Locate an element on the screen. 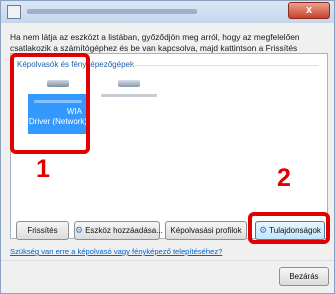 This screenshot has width=335, height=294. window-title-redacted is located at coordinates (112, 11).